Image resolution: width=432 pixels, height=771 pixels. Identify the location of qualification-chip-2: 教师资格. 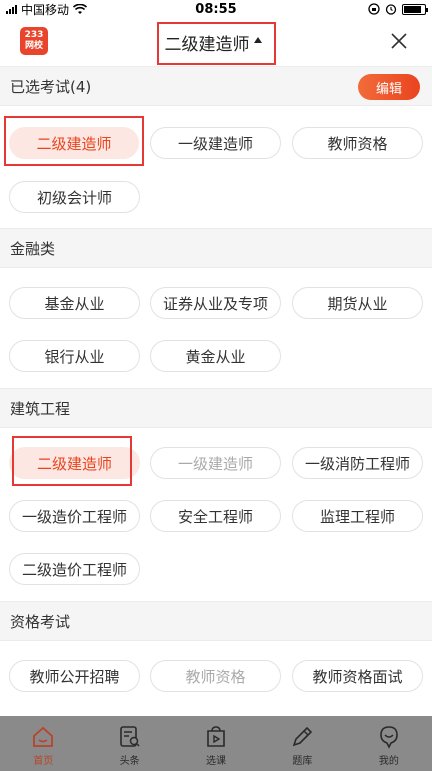
(215, 676).